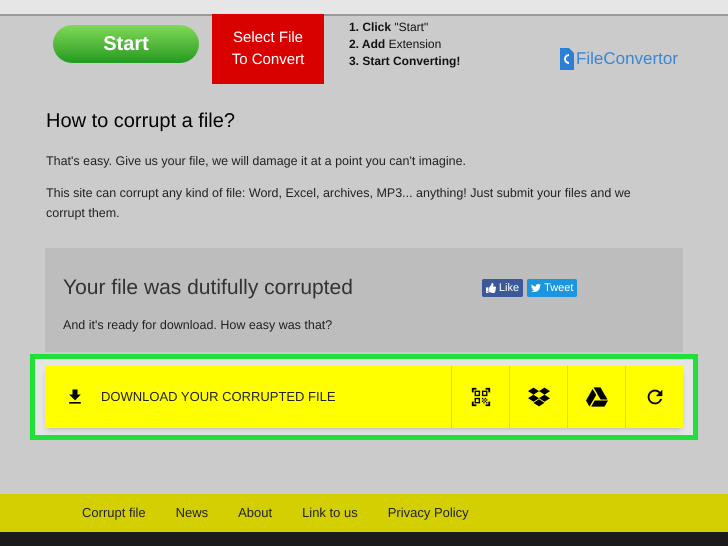  I want to click on footer-link: About, so click(255, 513).